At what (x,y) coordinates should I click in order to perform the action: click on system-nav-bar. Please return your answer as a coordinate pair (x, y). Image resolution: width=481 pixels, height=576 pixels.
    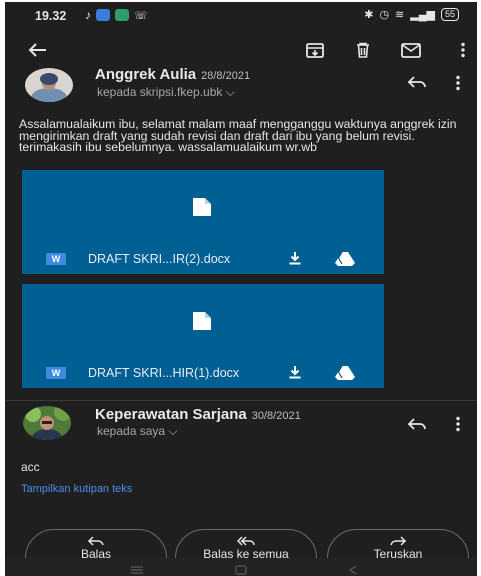
    Looking at the image, I should click on (241, 567).